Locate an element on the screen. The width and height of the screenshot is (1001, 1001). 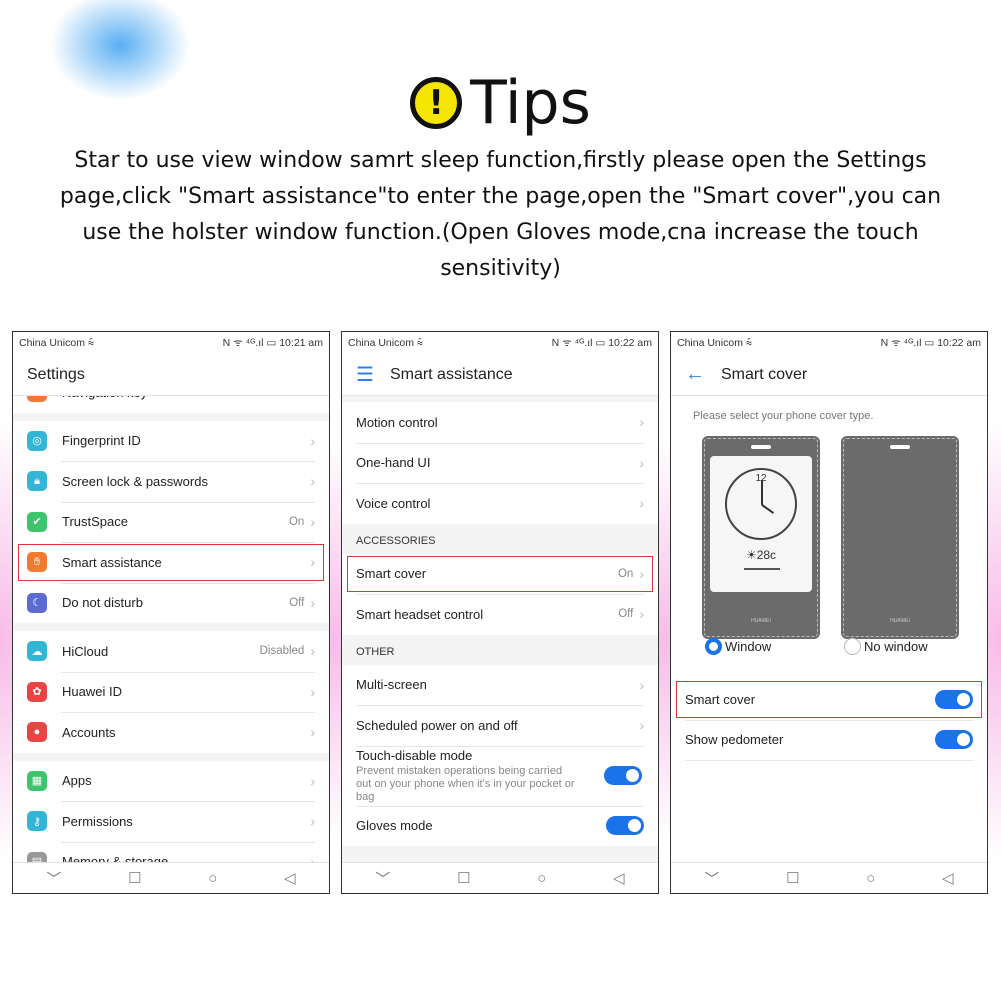
app-header: ☰ Smart assistance is located at coordinates (500, 375).